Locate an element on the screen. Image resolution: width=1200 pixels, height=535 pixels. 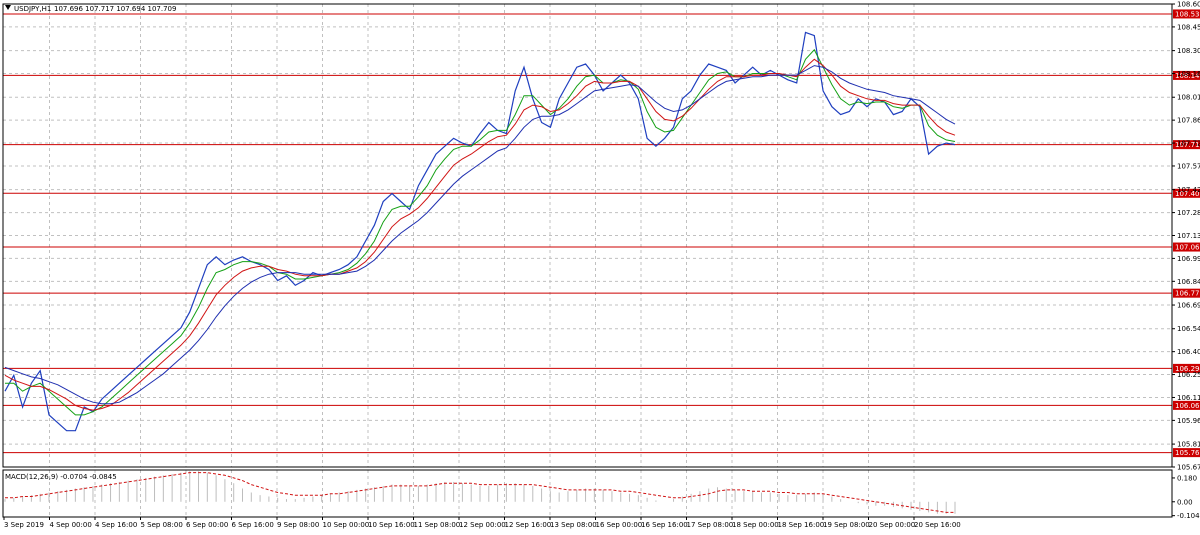
symbol-label: USDJPY,H1 is located at coordinates (32, 9).